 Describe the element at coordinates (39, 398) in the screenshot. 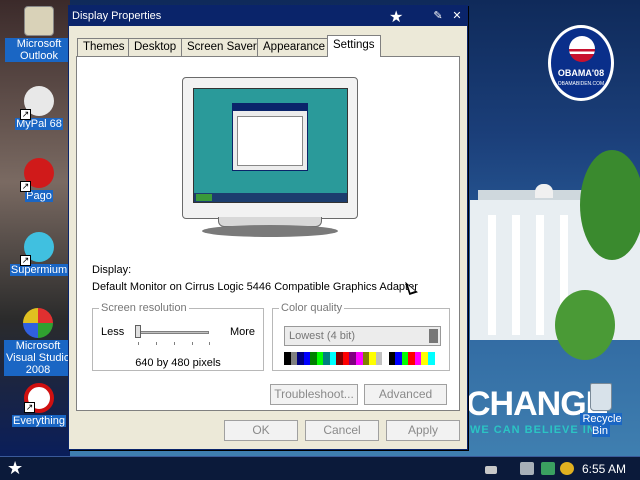

I see `everything-icon: ↗` at that location.